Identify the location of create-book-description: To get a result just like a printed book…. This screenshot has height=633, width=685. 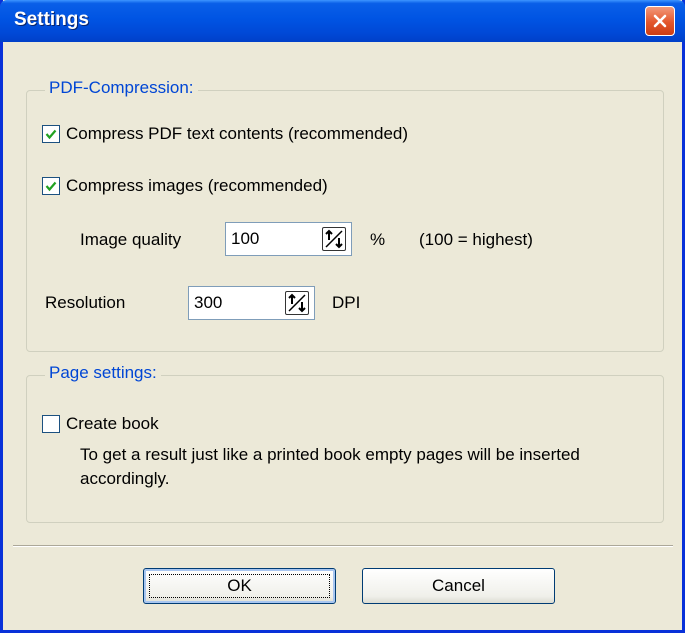
(330, 466).